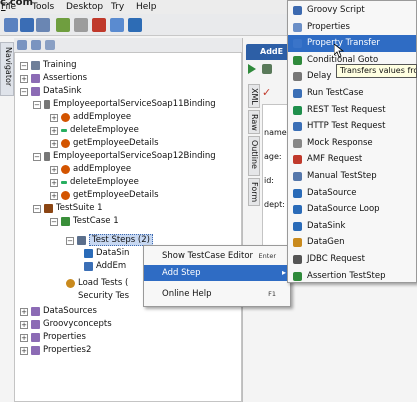 The image size is (417, 402). What do you see at coordinates (352, 242) in the screenshot?
I see `step-menu-item: DataGen` at bounding box center [352, 242].